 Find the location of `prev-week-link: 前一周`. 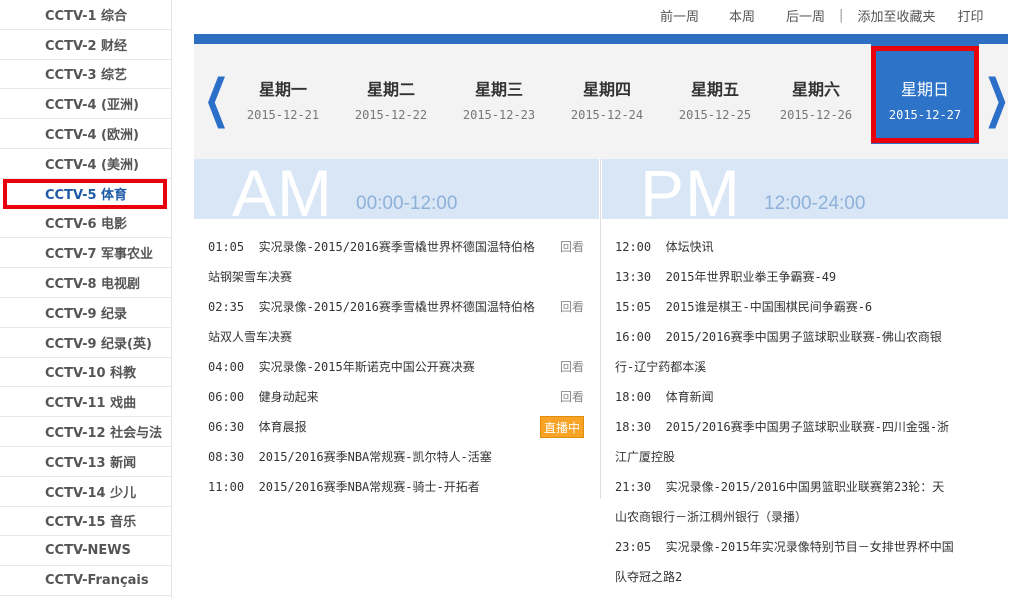

prev-week-link: 前一周 is located at coordinates (679, 15).